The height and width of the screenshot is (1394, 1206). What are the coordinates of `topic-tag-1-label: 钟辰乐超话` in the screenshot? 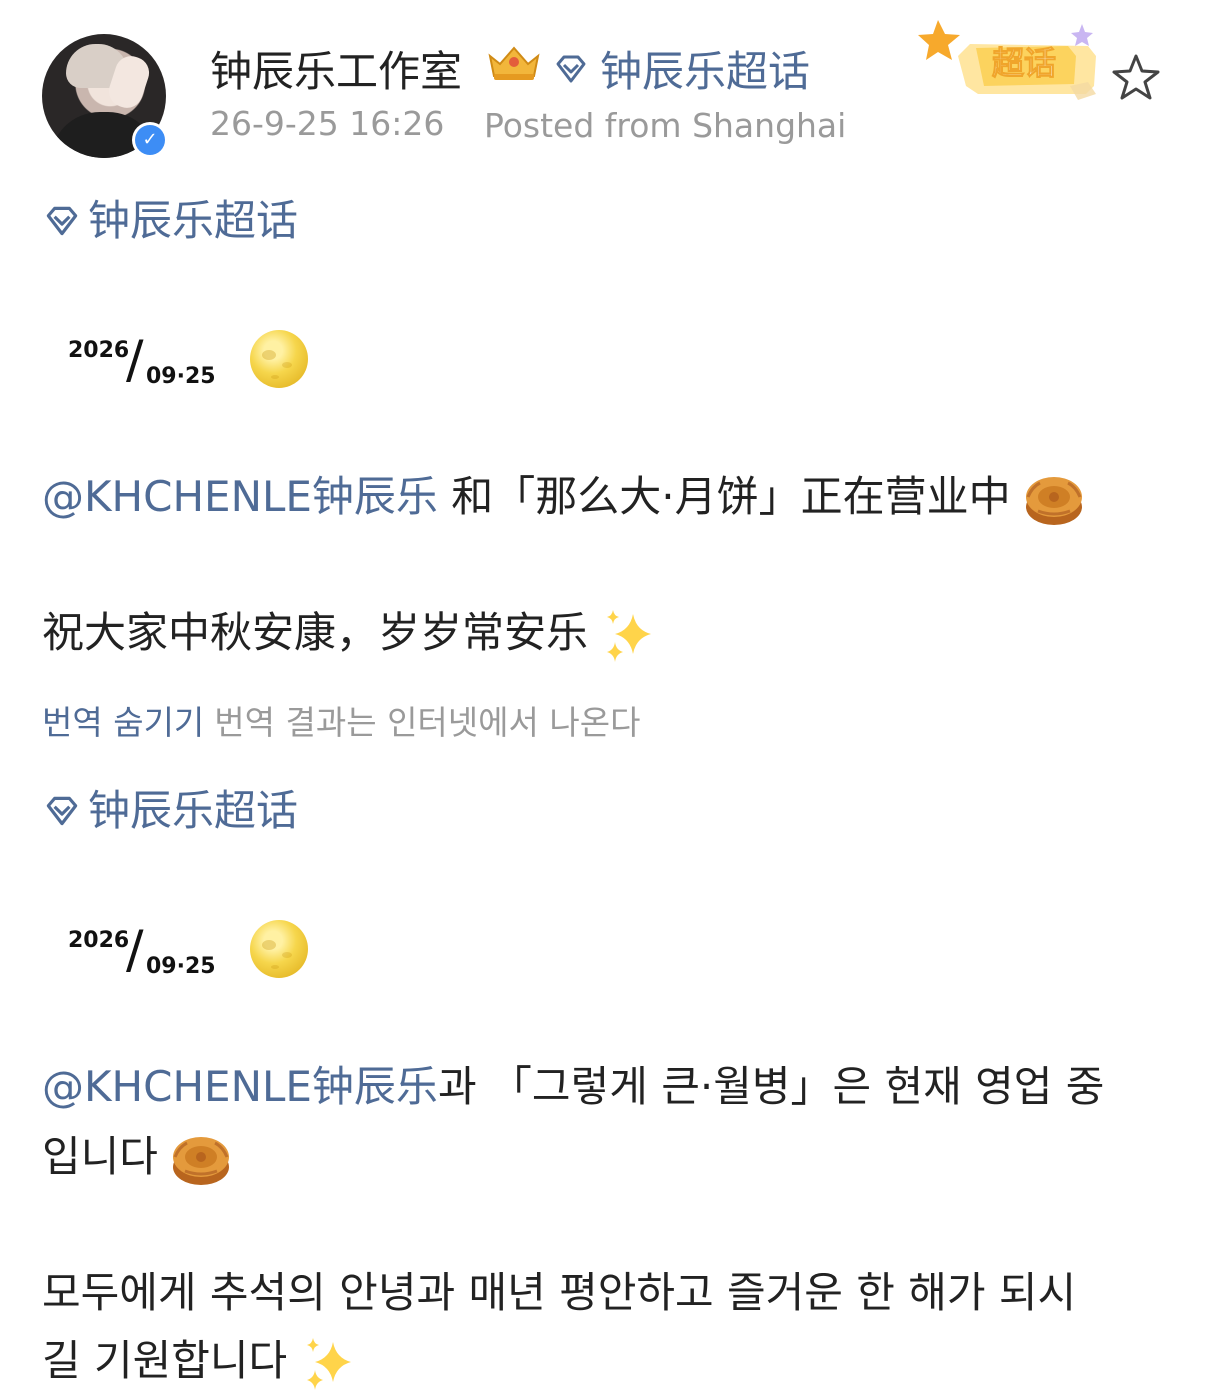 It's located at (193, 220).